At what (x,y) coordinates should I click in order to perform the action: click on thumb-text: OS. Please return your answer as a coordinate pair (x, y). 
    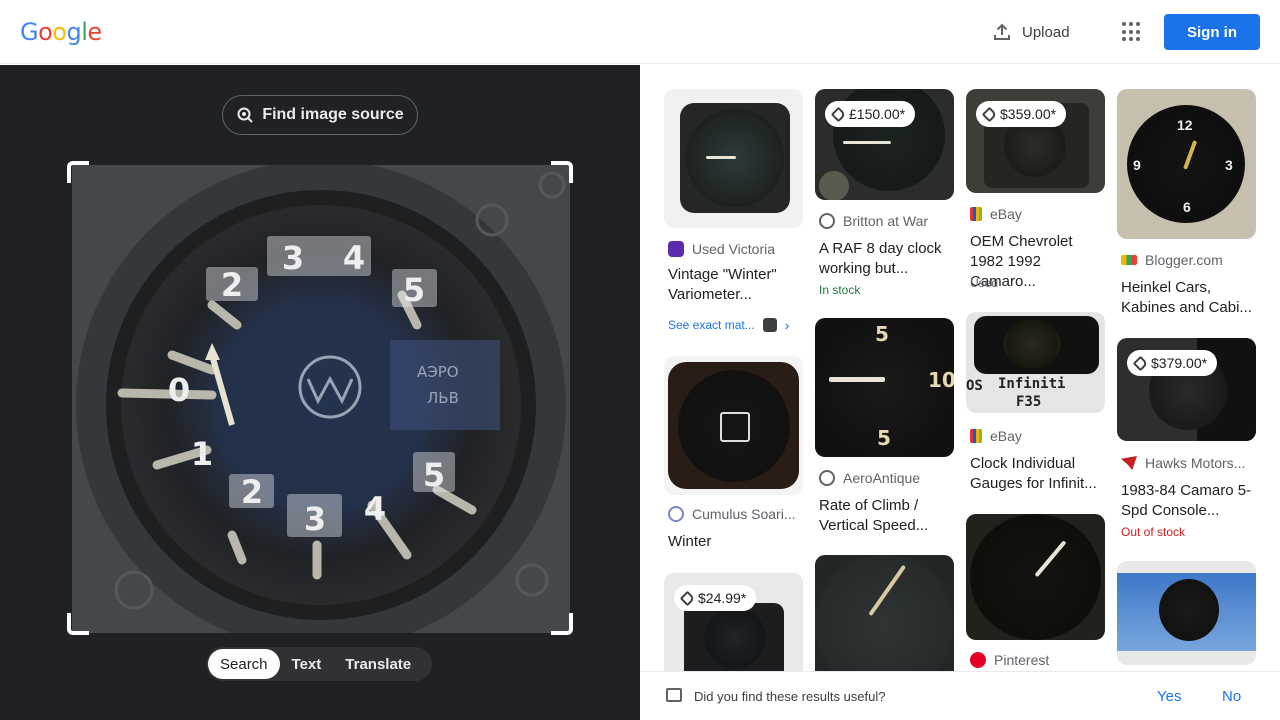
    Looking at the image, I should click on (974, 386).